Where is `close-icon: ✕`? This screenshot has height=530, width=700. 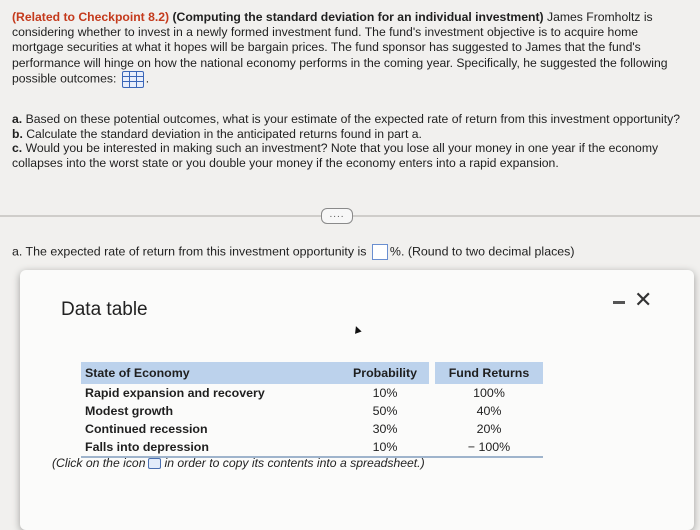 close-icon: ✕ is located at coordinates (643, 300).